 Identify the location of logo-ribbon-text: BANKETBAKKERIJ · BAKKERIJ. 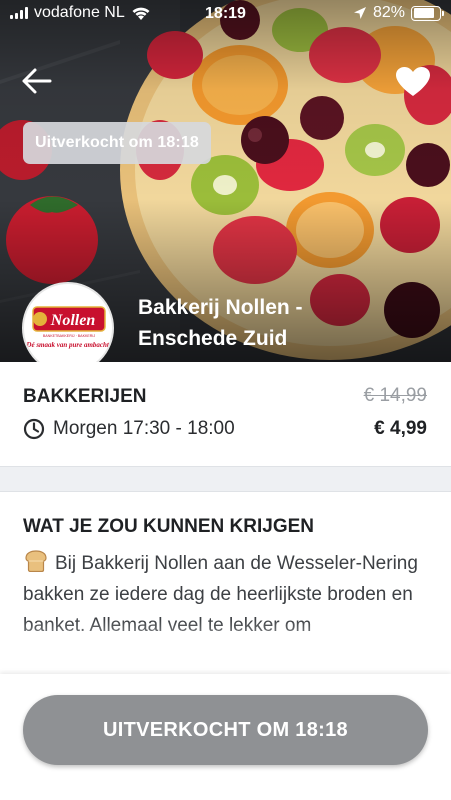
(69, 336).